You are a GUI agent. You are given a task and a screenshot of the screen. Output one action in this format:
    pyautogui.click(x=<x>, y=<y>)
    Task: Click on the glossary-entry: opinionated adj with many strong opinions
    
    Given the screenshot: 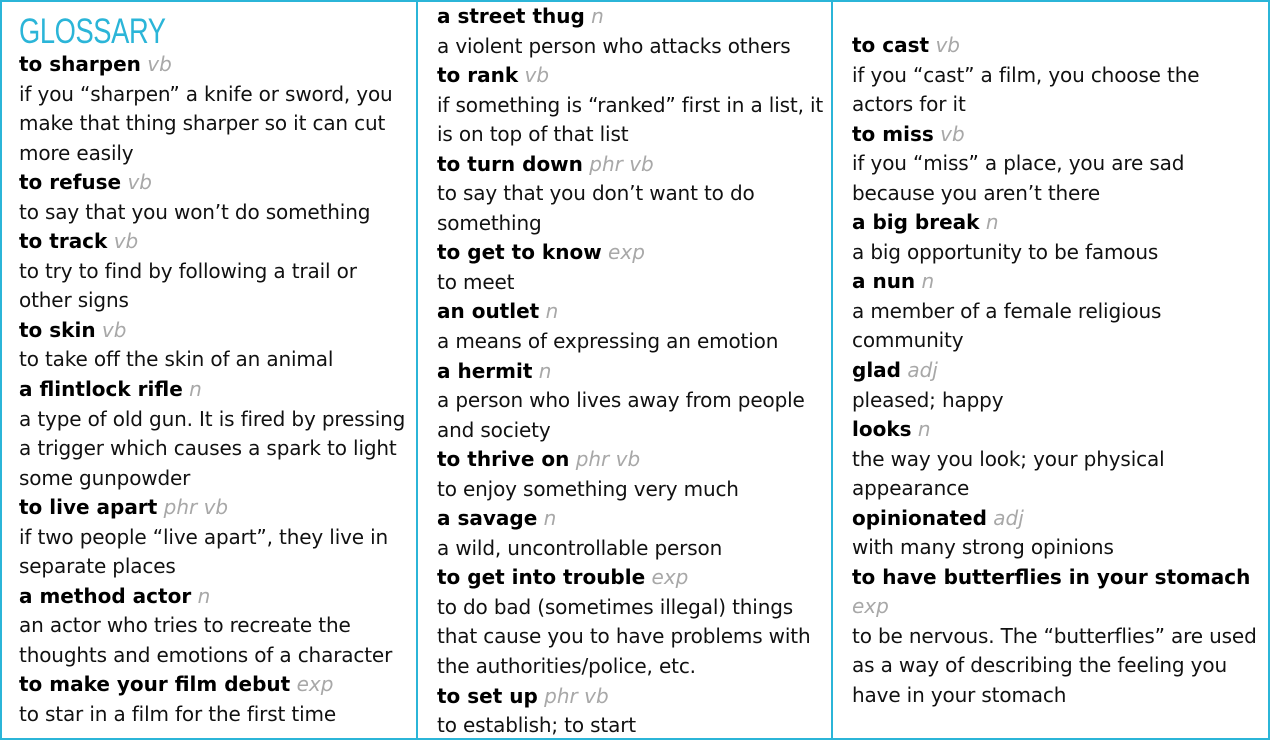 What is the action you would take?
    pyautogui.click(x=1056, y=533)
    